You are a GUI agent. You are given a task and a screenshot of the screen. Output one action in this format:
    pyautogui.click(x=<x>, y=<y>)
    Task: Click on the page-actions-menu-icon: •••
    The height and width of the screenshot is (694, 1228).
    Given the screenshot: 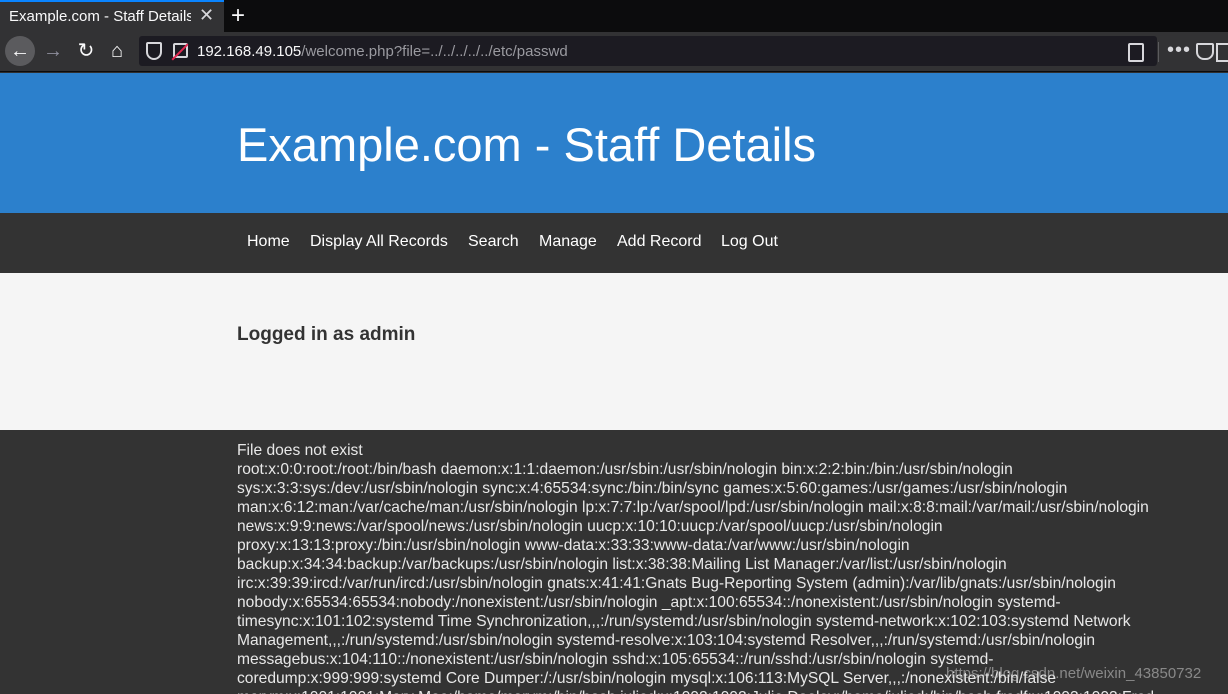 What is the action you would take?
    pyautogui.click(x=1179, y=50)
    